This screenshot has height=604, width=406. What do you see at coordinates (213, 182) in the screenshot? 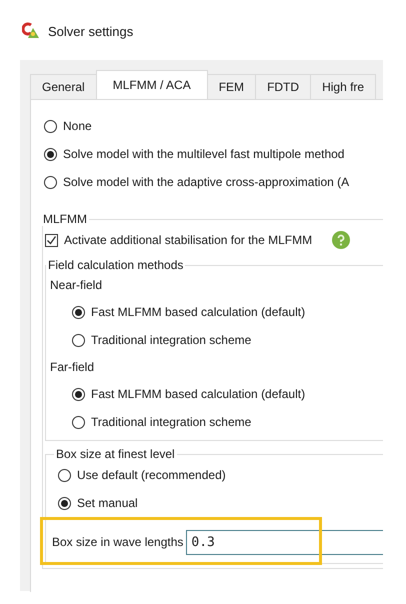
I see `radio-option: Solve model with the adaptive cross-approximation (A` at bounding box center [213, 182].